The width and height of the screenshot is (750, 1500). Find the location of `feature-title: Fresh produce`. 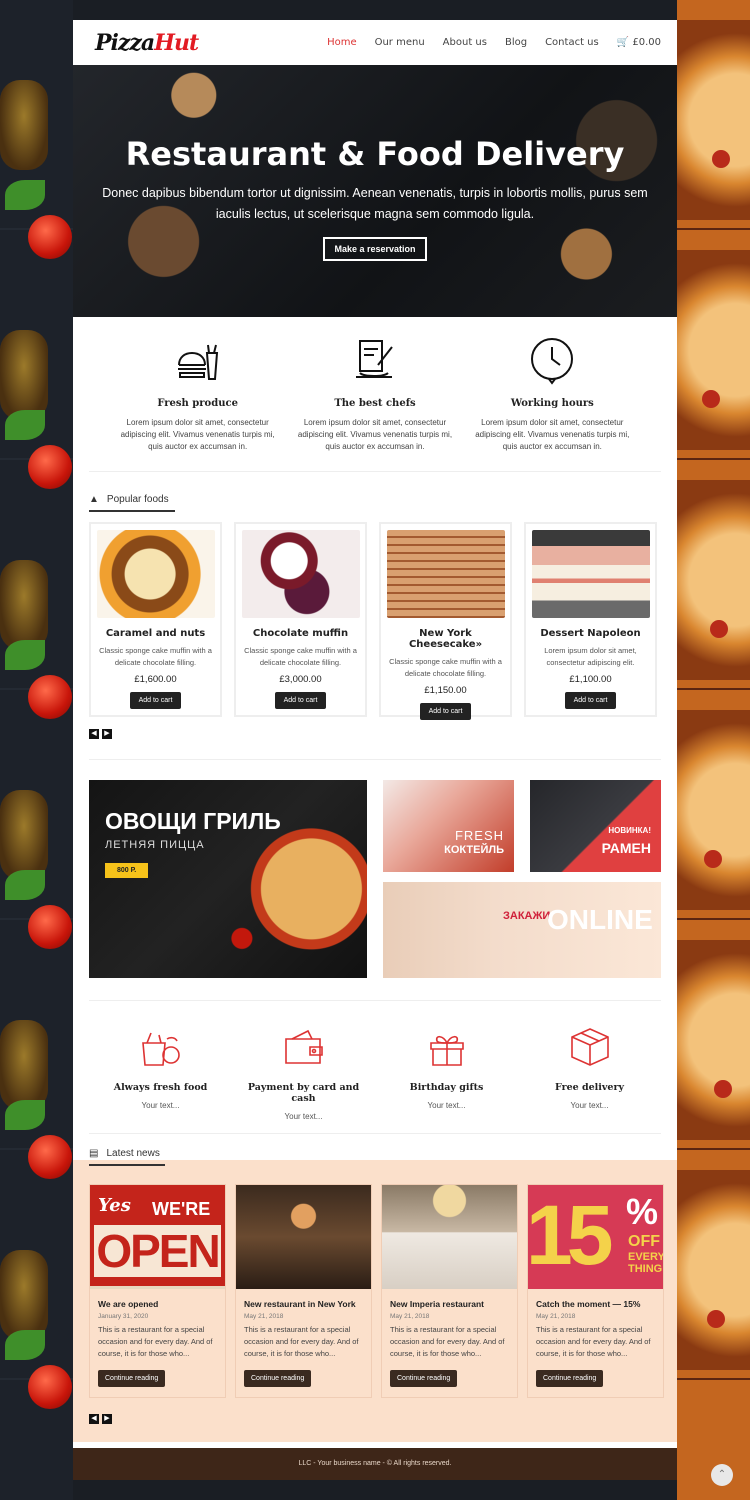

feature-title: Fresh produce is located at coordinates (197, 403).